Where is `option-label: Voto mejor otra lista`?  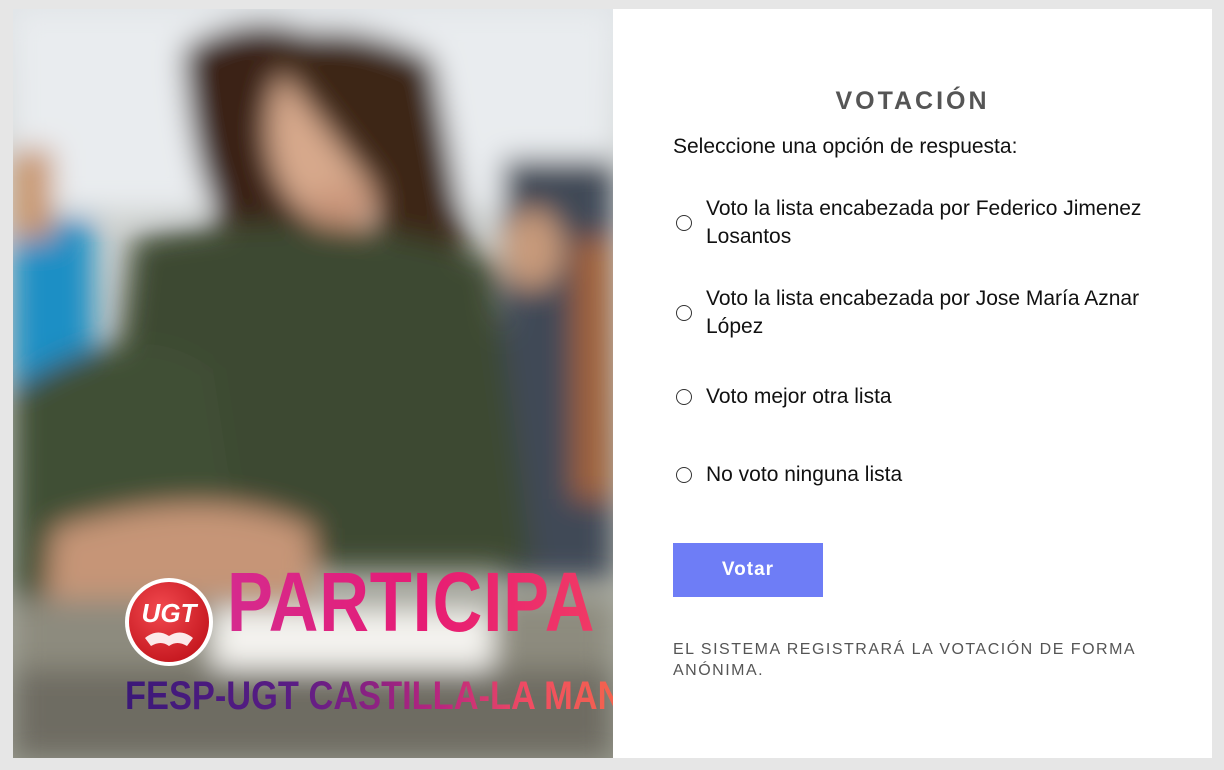 option-label: Voto mejor otra lista is located at coordinates (799, 396).